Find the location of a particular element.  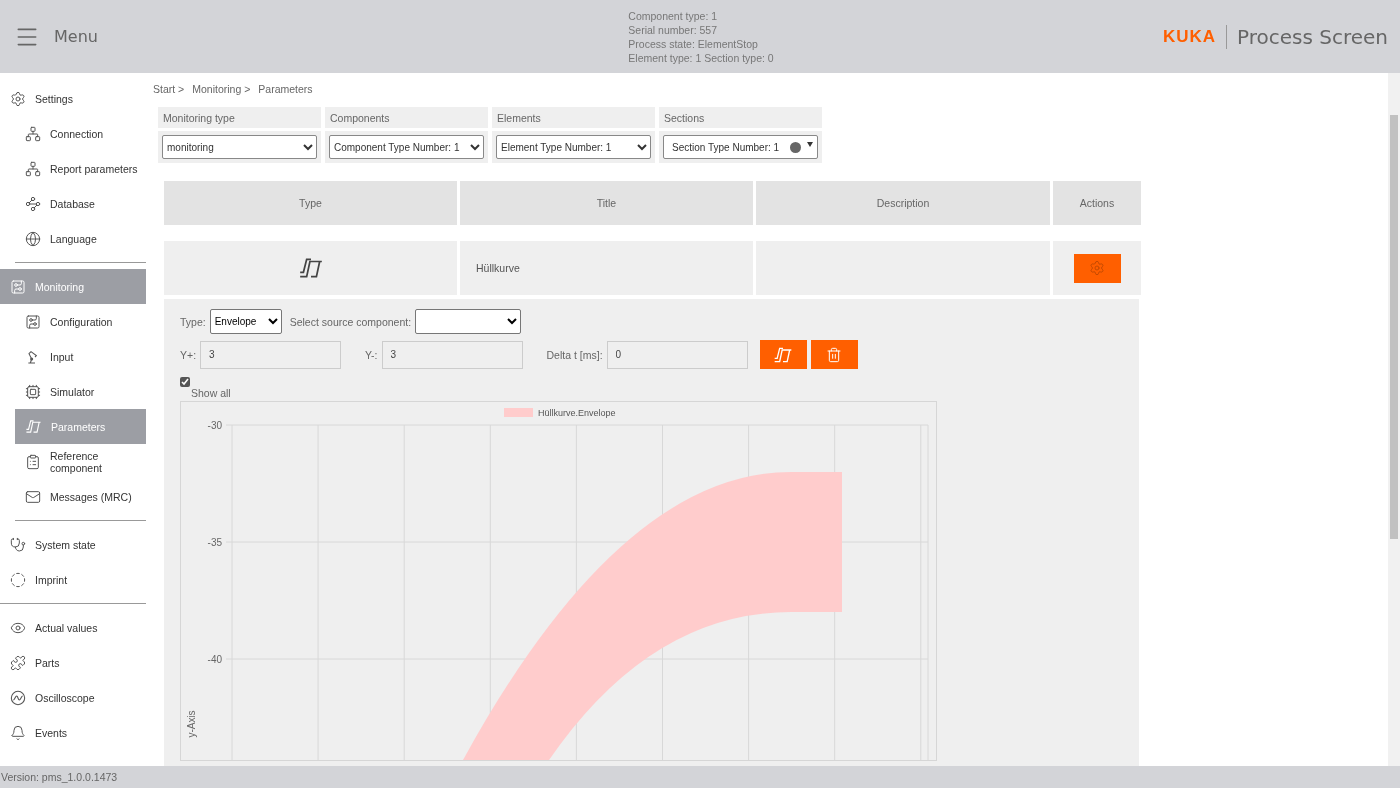

node-graph-icon is located at coordinates (33, 203).